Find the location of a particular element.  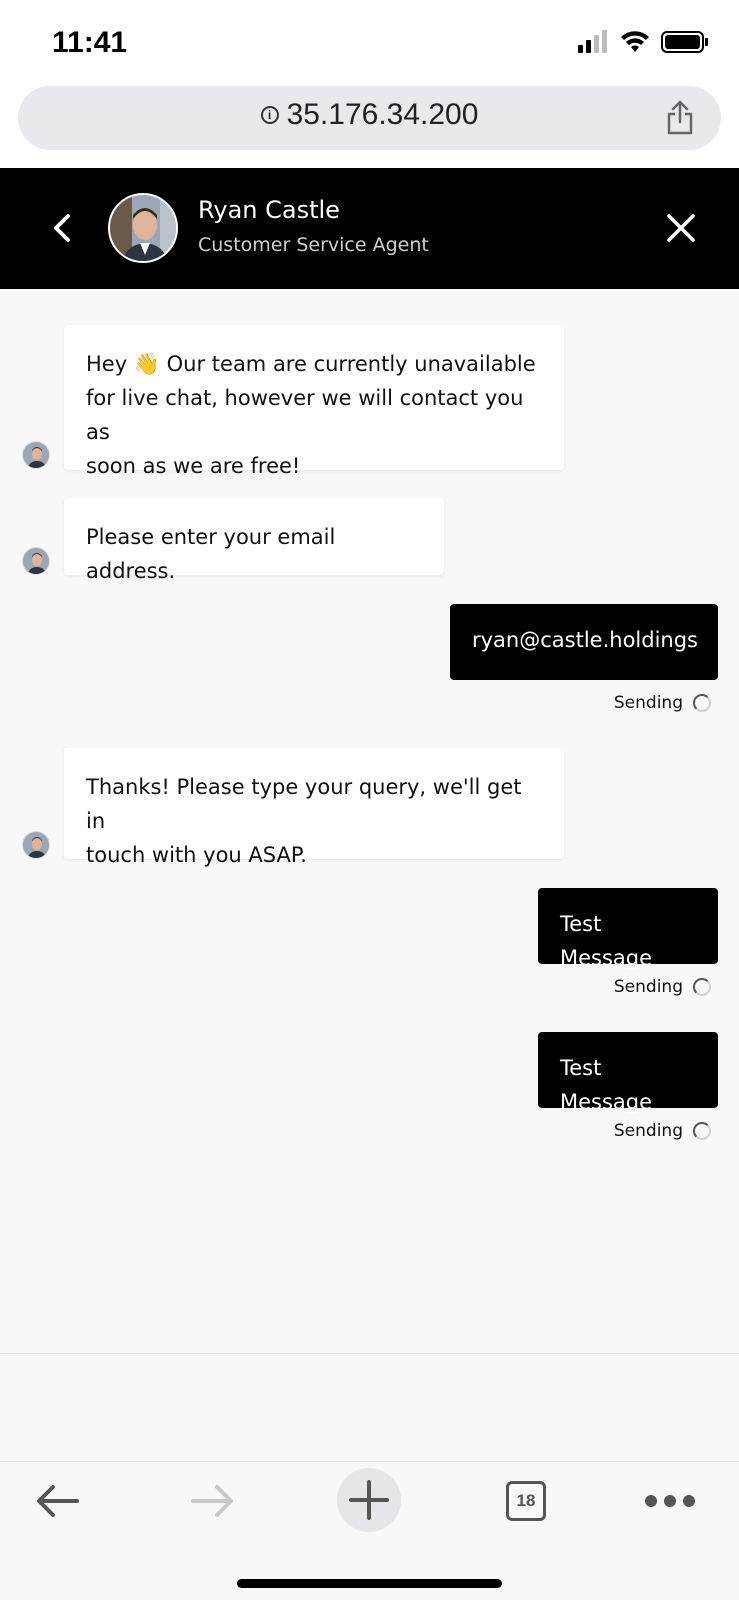

back-chevron-icon is located at coordinates (62, 228).